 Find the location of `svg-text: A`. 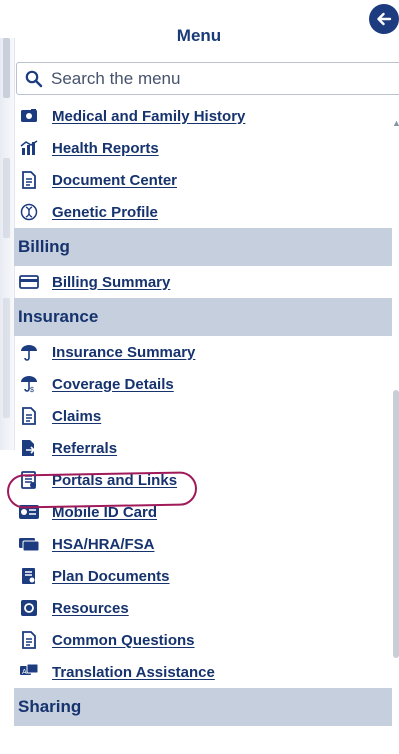

svg-text: A is located at coordinates (24, 672).